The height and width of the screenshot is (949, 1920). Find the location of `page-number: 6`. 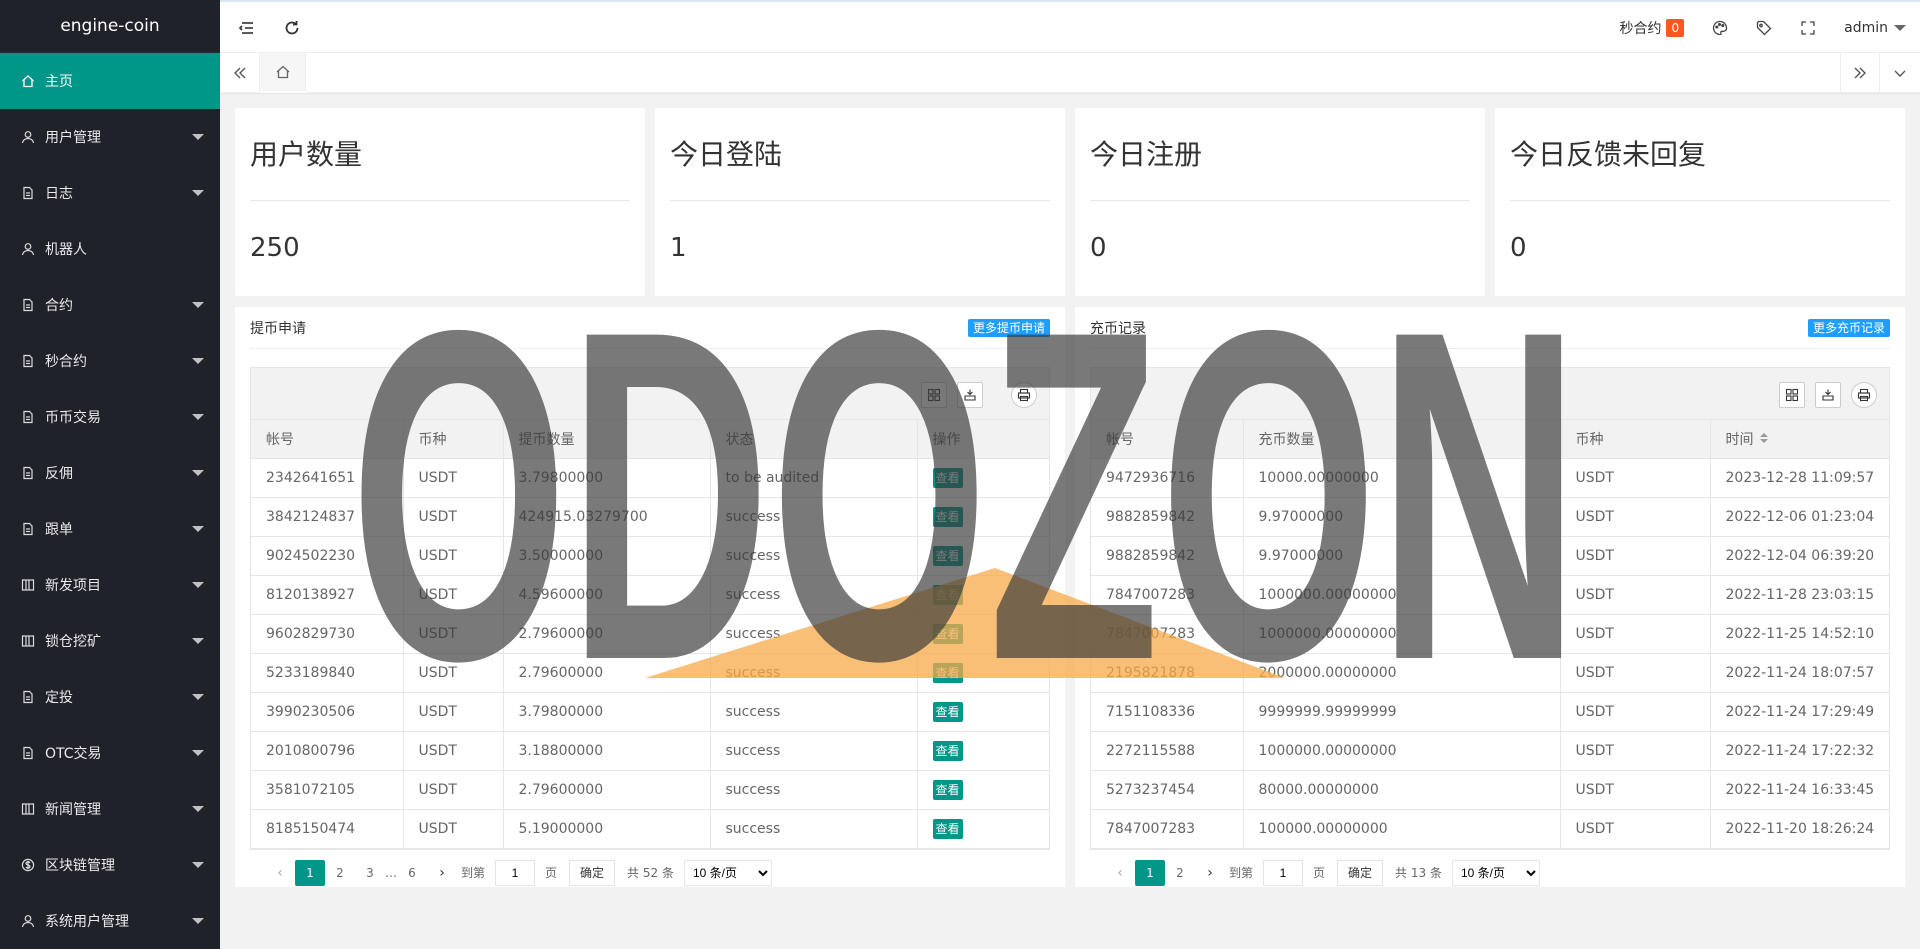

page-number: 6 is located at coordinates (412, 873).